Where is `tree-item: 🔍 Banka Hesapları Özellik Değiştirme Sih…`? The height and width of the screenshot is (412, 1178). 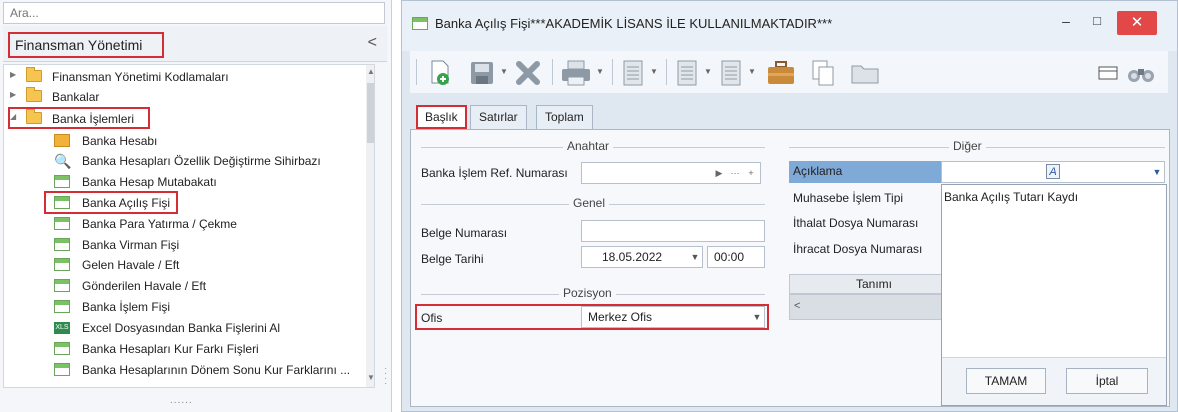
tree-item: 🔍 Banka Hesapları Özellik Değiştirme Sih… is located at coordinates (184, 161).